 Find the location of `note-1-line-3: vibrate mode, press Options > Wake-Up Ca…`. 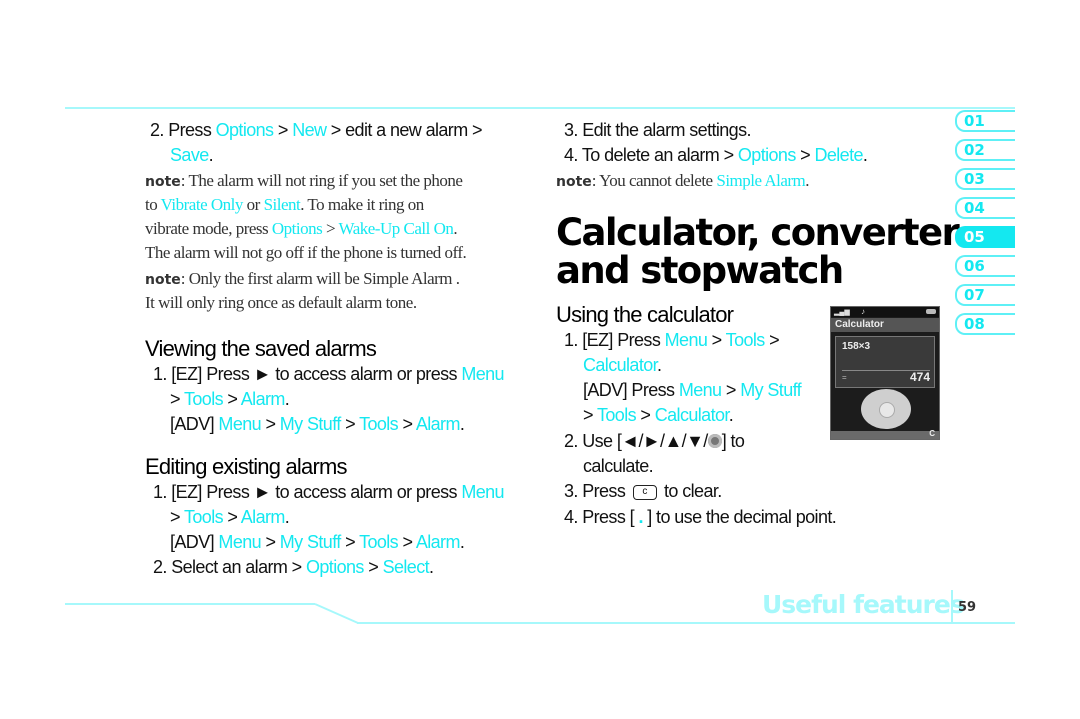

note-1-line-3: vibrate mode, press Options > Wake-Up Ca… is located at coordinates (301, 228).